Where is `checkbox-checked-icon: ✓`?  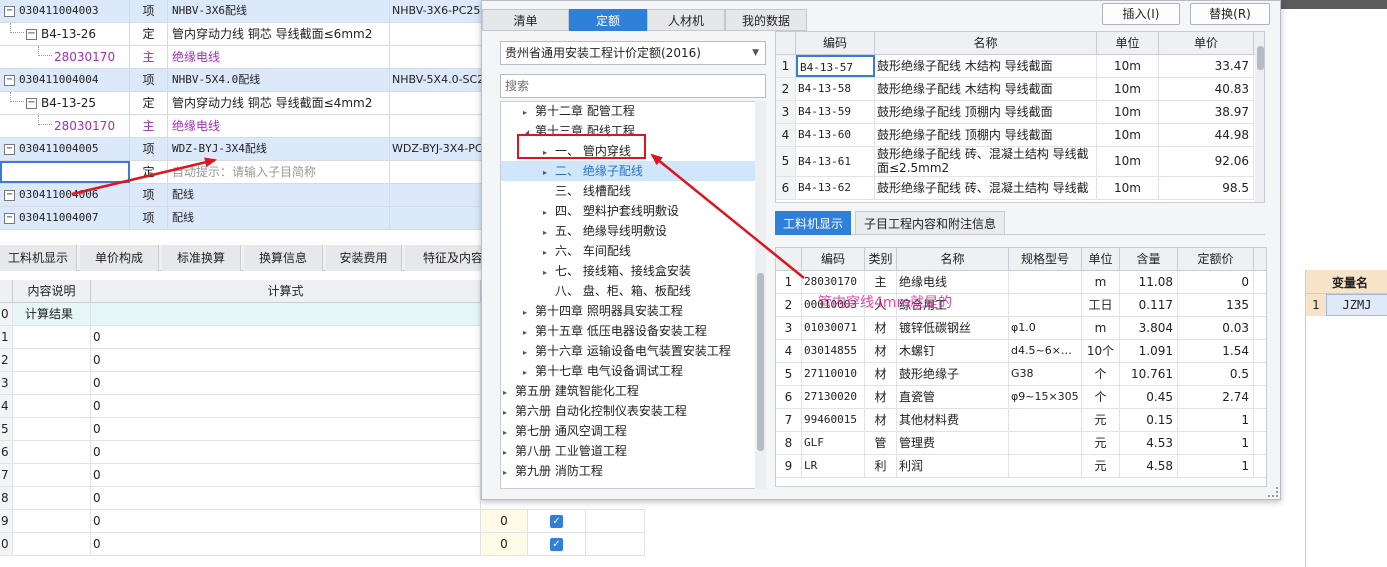 checkbox-checked-icon: ✓ is located at coordinates (556, 521).